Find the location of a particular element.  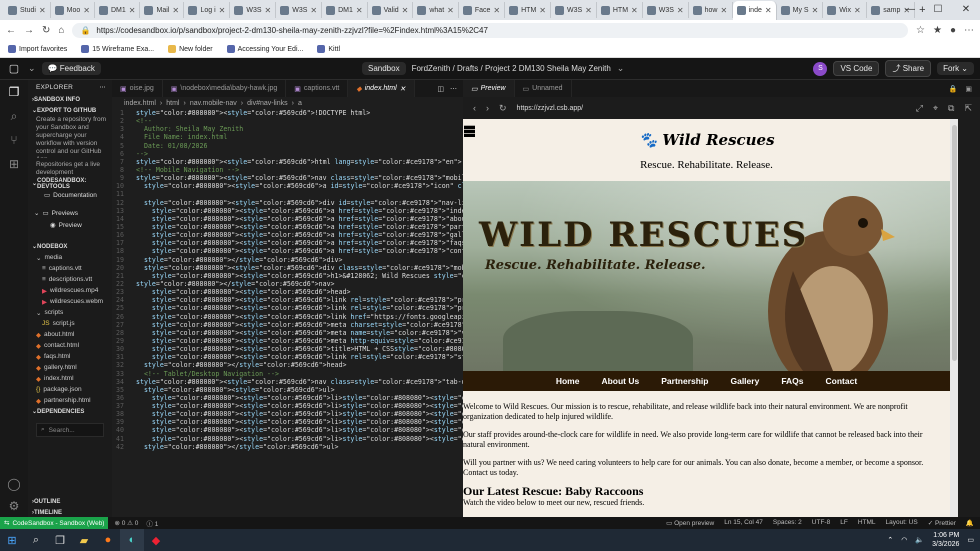

site-nav-home: Home is located at coordinates (568, 381).